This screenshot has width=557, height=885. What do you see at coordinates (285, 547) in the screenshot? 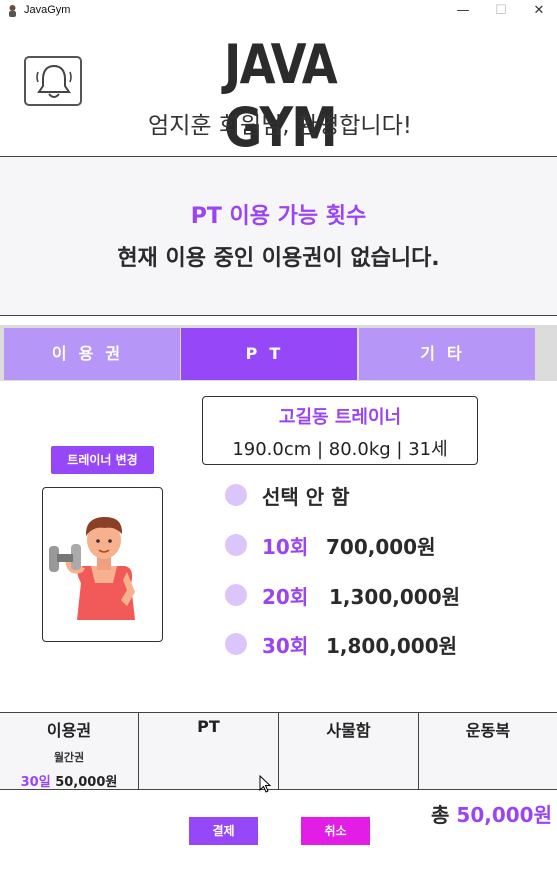
I see `option-count: 10회` at bounding box center [285, 547].